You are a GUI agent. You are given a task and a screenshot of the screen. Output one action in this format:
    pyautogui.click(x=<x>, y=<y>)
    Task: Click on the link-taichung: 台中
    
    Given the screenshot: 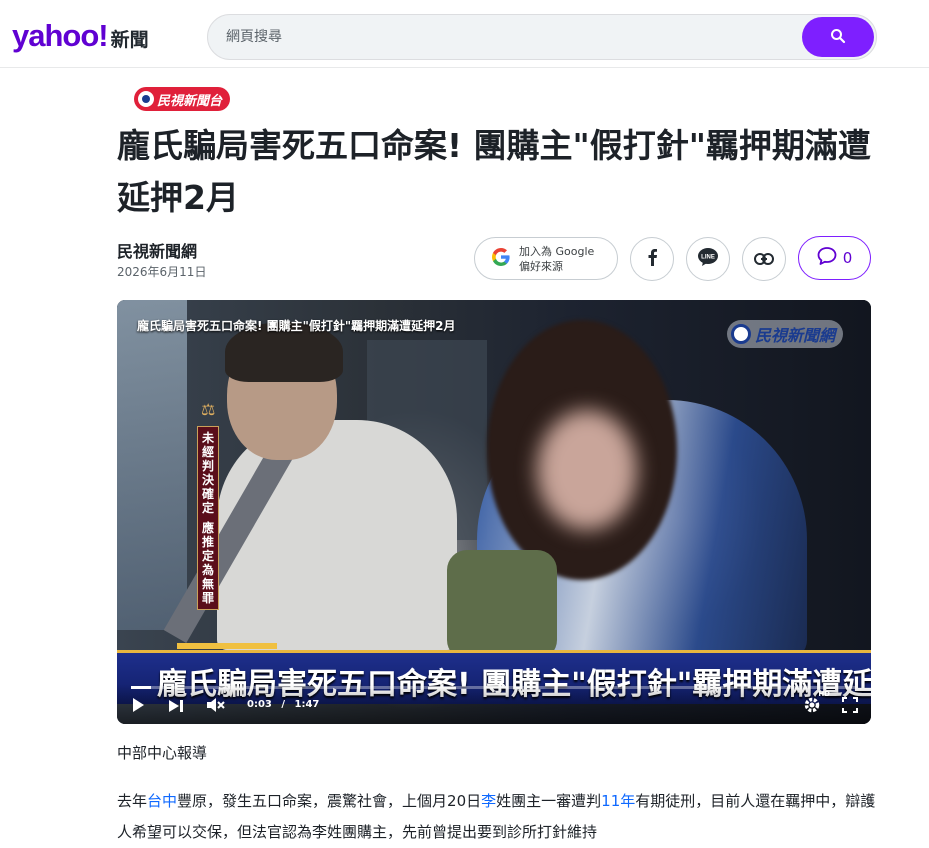 What is the action you would take?
    pyautogui.click(x=162, y=801)
    